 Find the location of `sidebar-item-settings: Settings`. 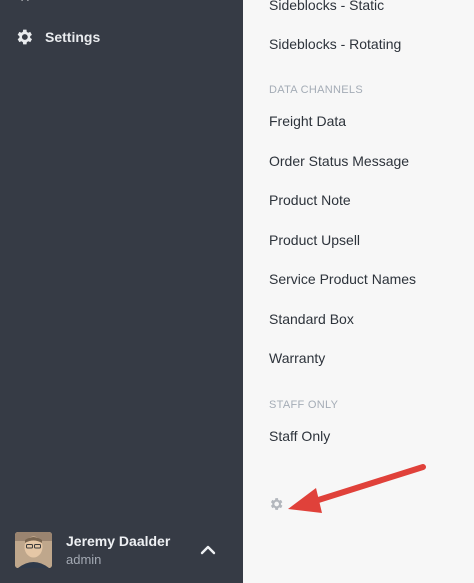

sidebar-item-settings: Settings is located at coordinates (57, 37).